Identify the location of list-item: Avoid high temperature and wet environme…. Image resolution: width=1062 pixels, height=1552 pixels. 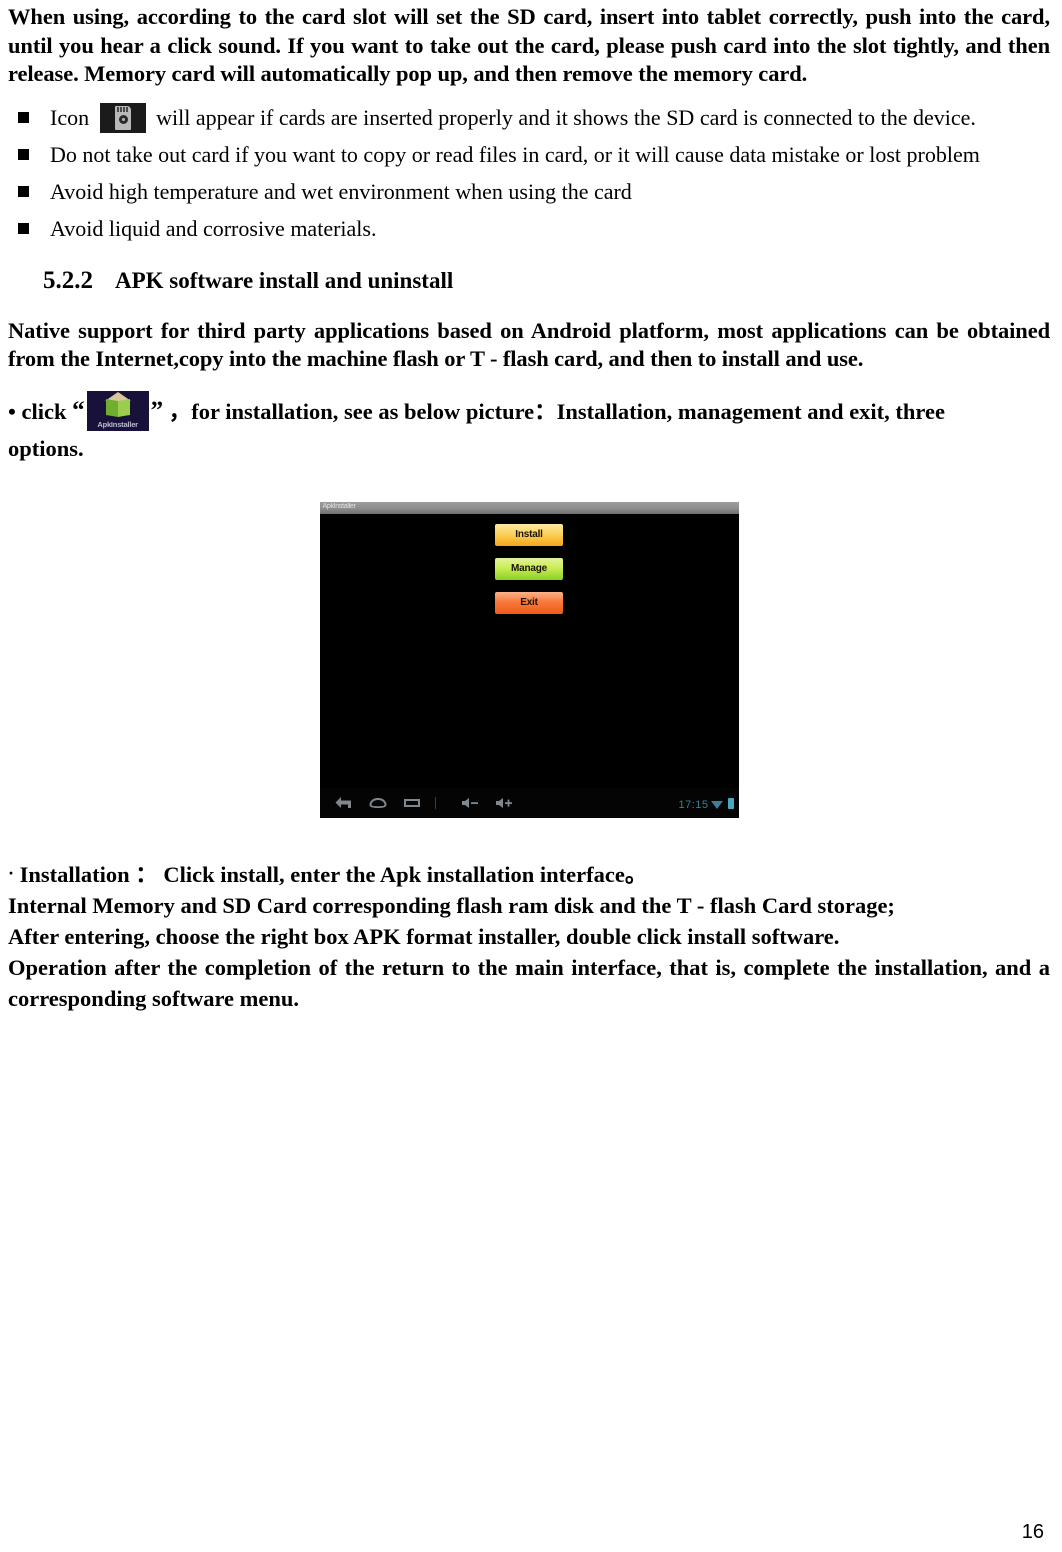
(529, 191).